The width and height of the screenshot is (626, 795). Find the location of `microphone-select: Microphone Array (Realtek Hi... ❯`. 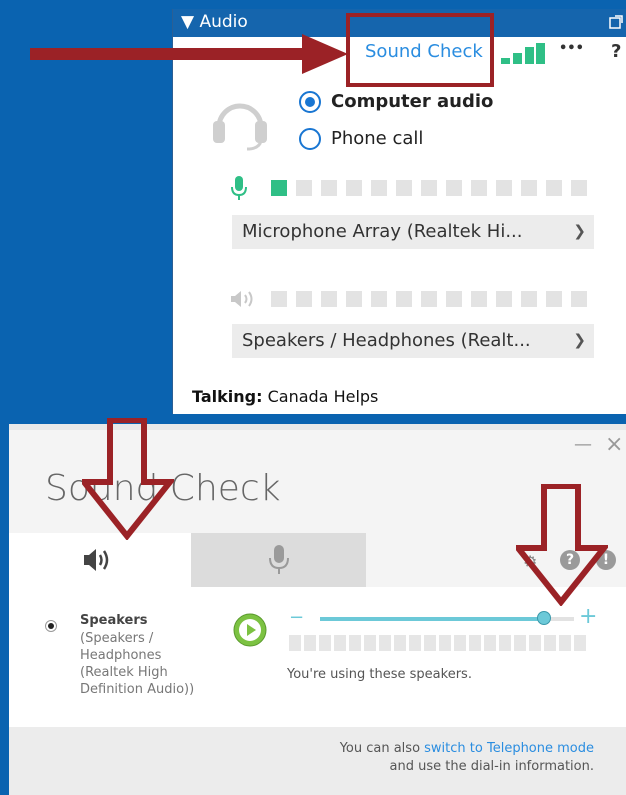

microphone-select: Microphone Array (Realtek Hi... ❯ is located at coordinates (413, 232).